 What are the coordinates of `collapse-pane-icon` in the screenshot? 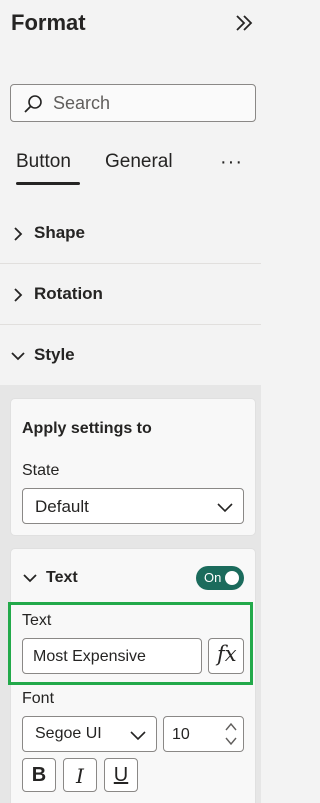 It's located at (244, 23).